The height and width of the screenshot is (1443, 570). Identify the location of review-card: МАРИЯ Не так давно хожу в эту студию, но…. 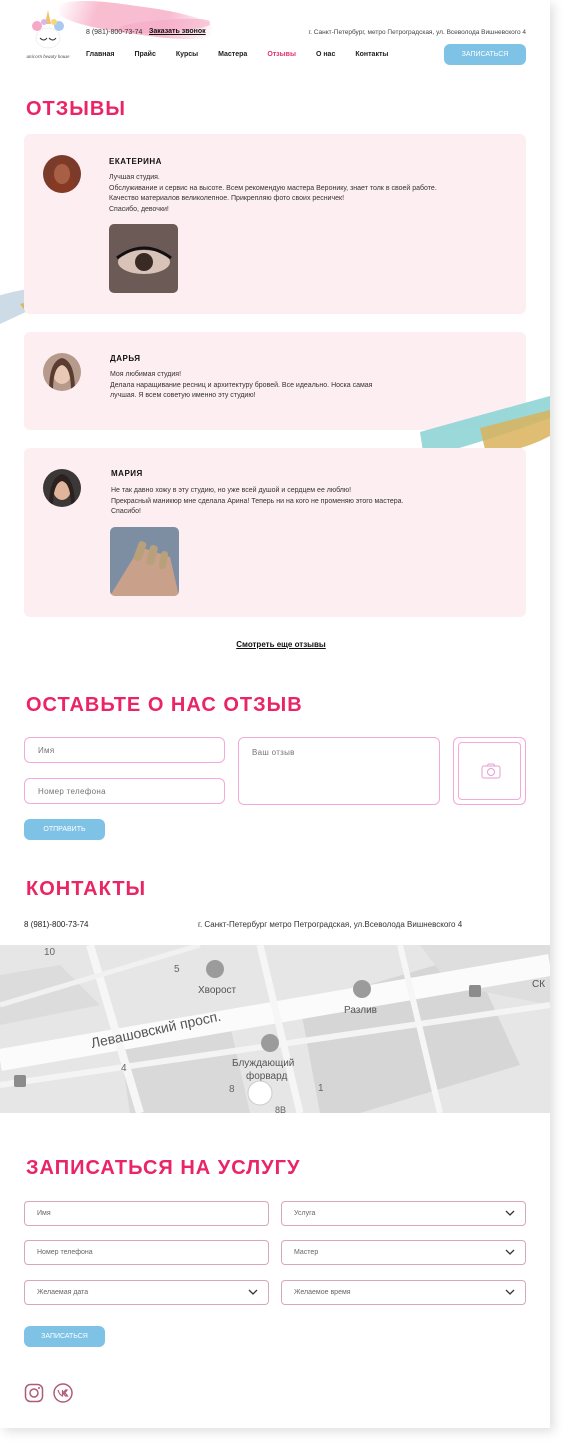
(275, 532).